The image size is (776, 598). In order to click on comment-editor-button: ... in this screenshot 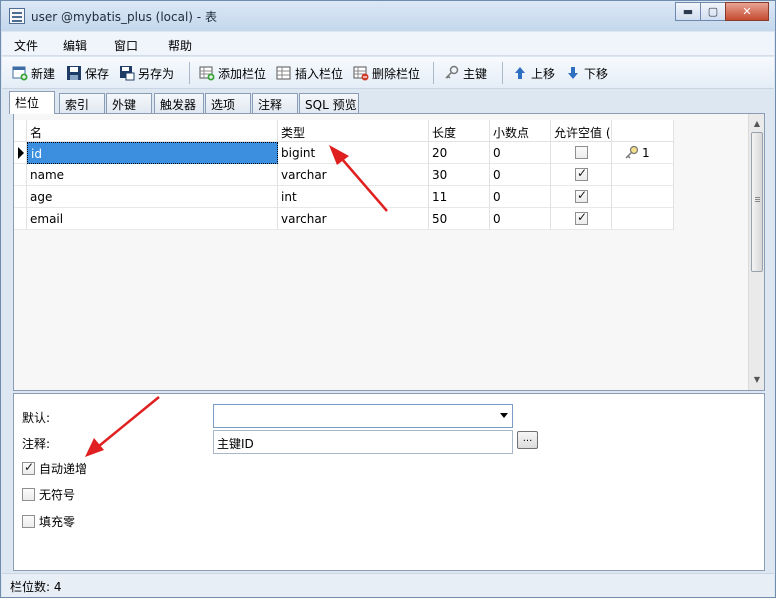, I will do `click(527, 440)`.